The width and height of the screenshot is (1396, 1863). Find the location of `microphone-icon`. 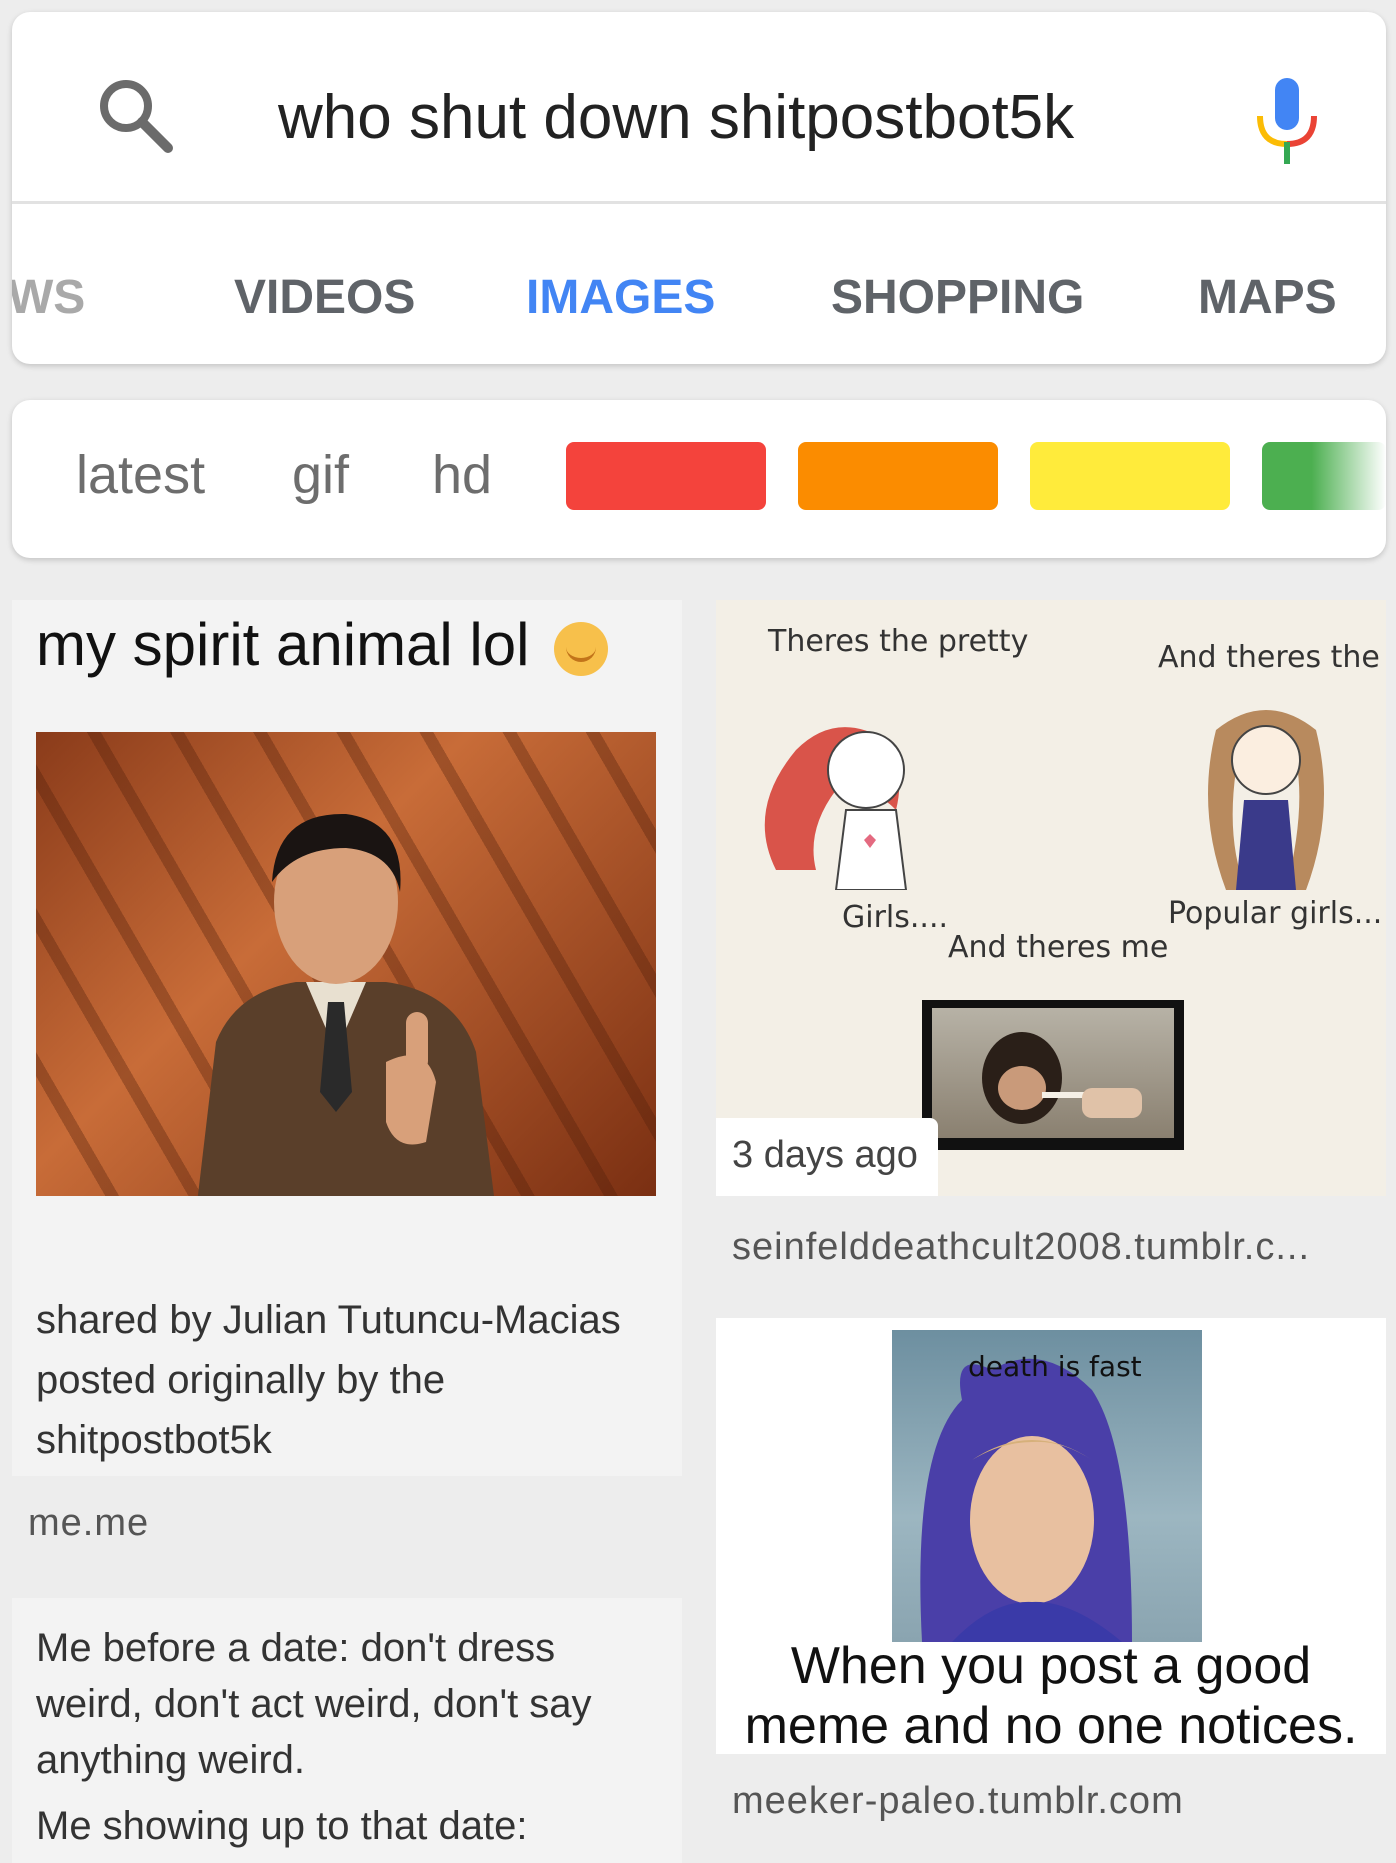

microphone-icon is located at coordinates (1287, 121).